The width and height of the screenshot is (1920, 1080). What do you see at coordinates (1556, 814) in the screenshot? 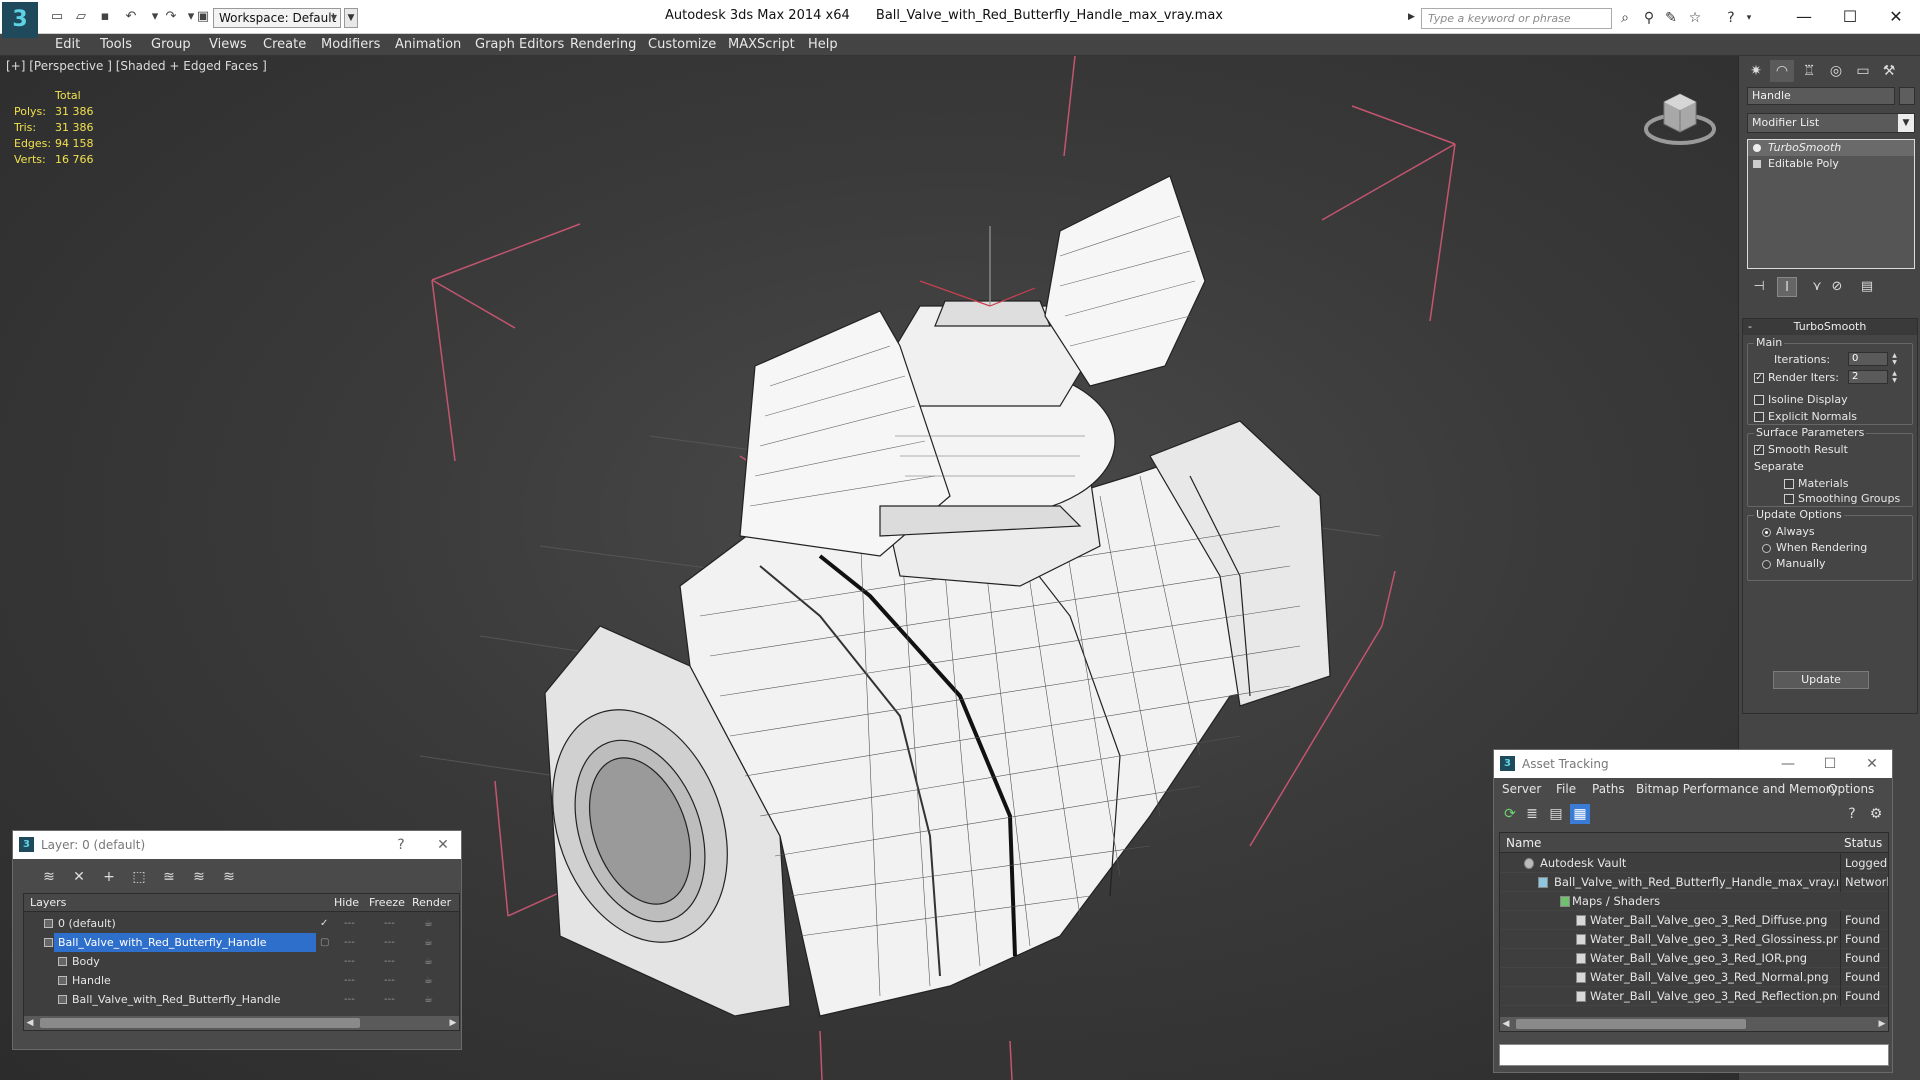
I see `tree-view-icon: ▤` at bounding box center [1556, 814].